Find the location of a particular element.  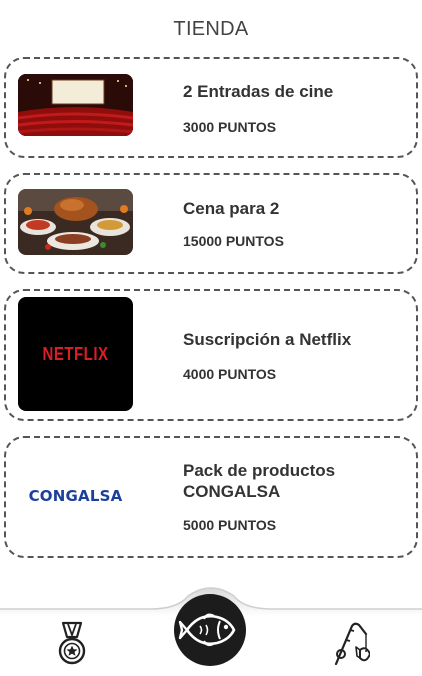

medal-icon is located at coordinates (72, 643).